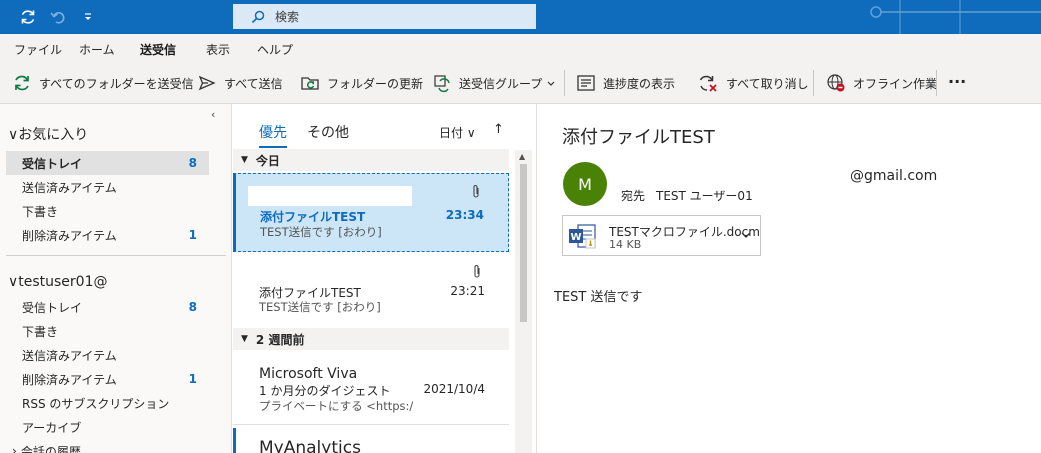  What do you see at coordinates (310, 445) in the screenshot?
I see `message-sender: MyAnalytics` at bounding box center [310, 445].